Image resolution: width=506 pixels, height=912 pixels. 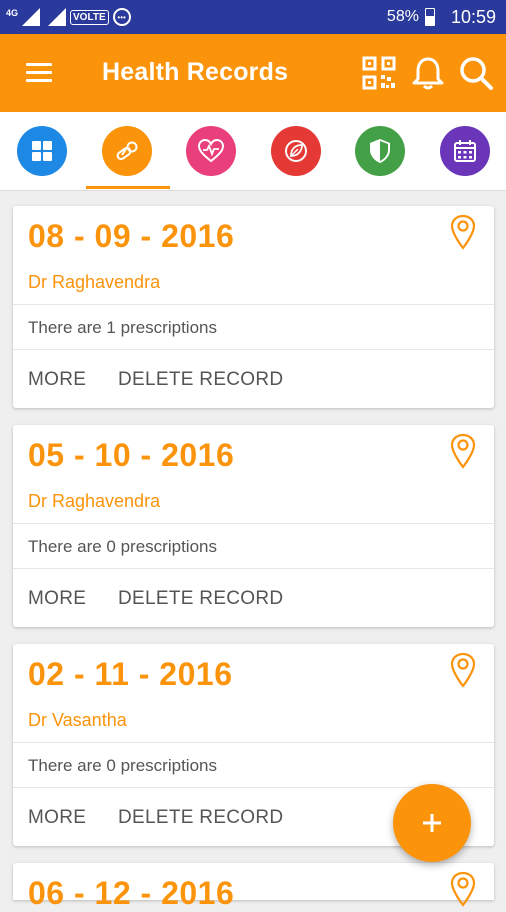 I want to click on tab-appointments, so click(x=465, y=151).